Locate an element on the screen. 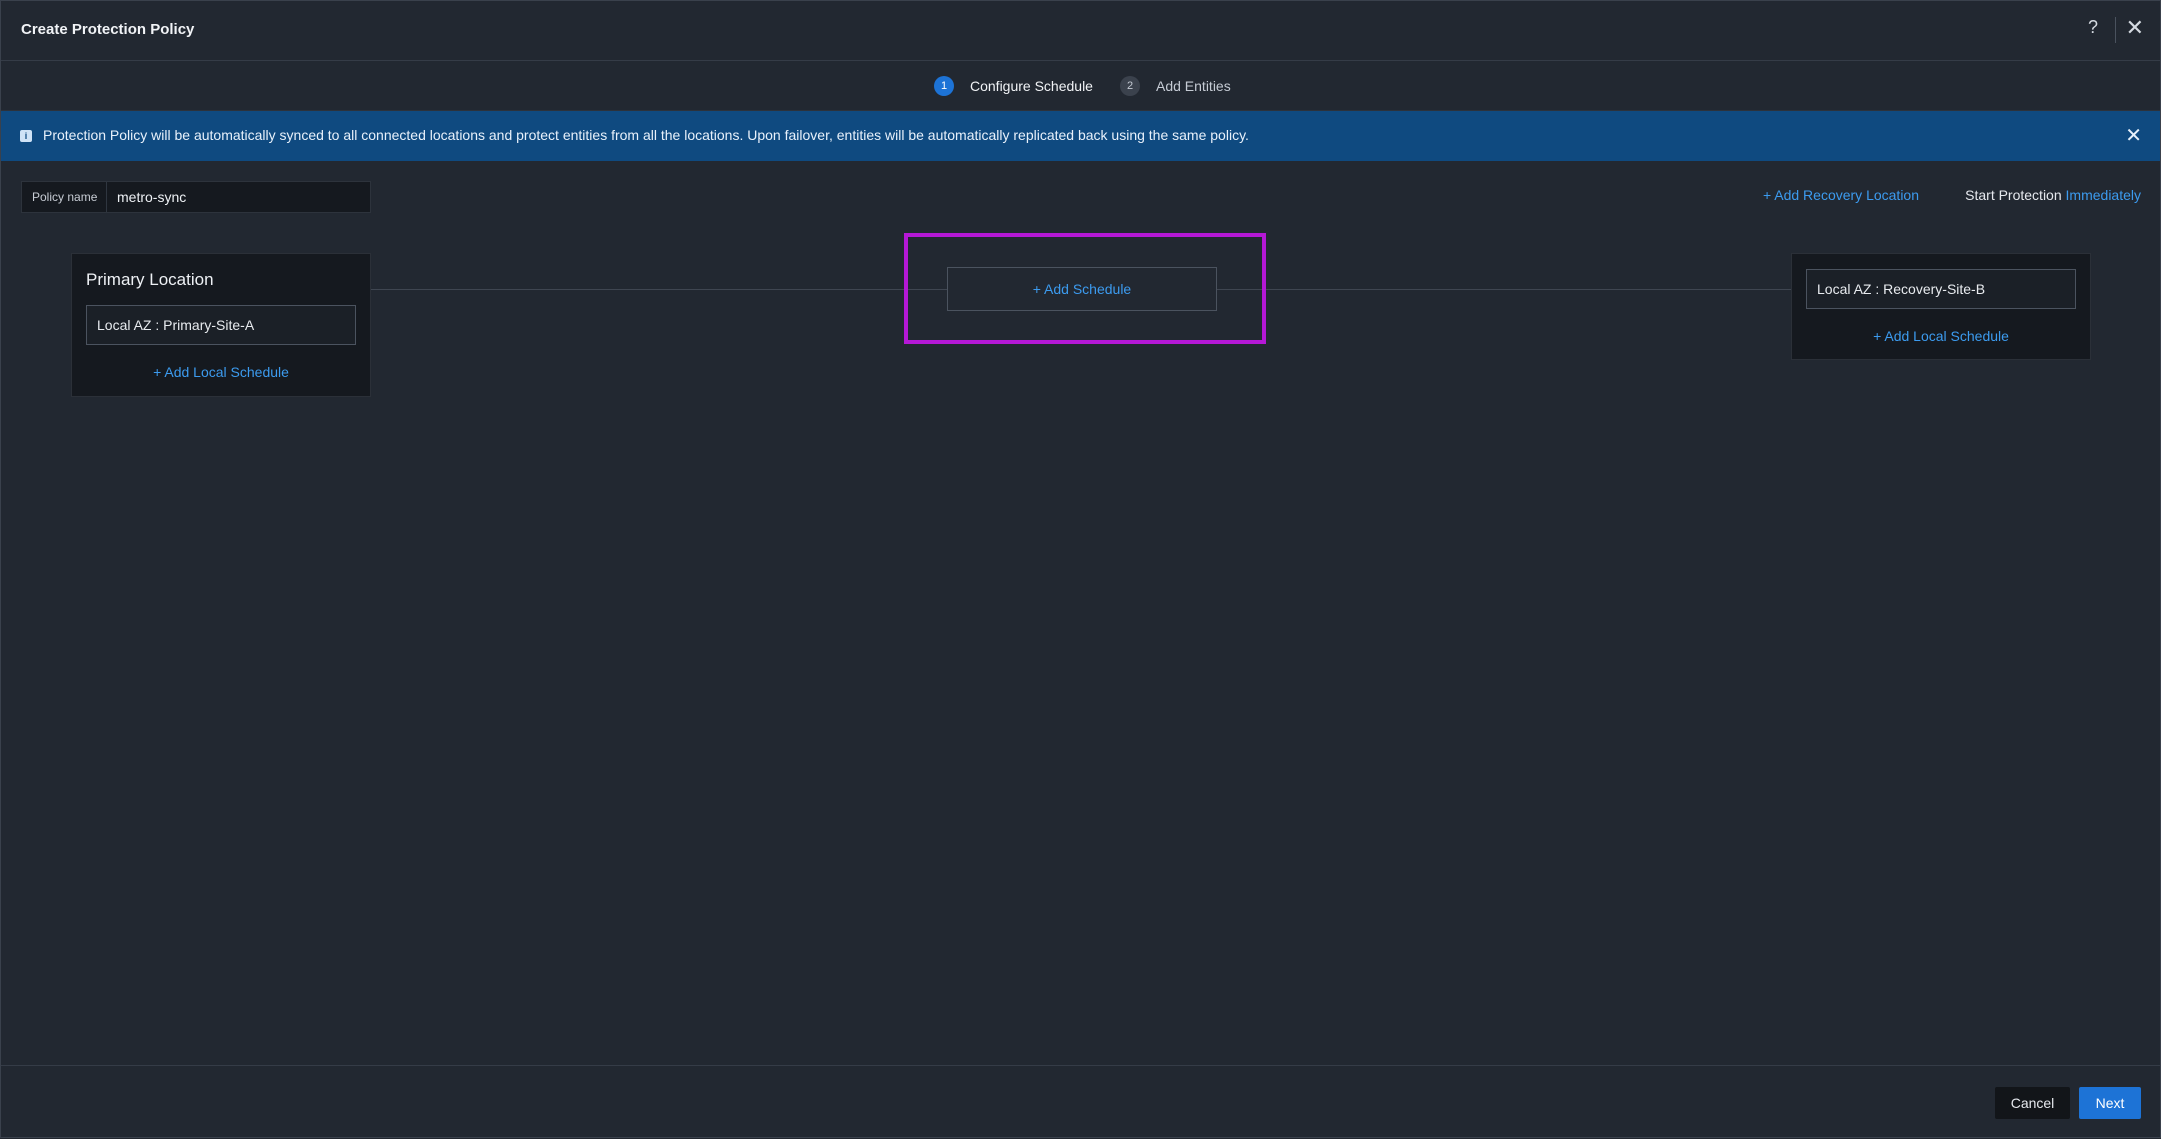 This screenshot has width=2161, height=1139. policy-name-input is located at coordinates (238, 197).